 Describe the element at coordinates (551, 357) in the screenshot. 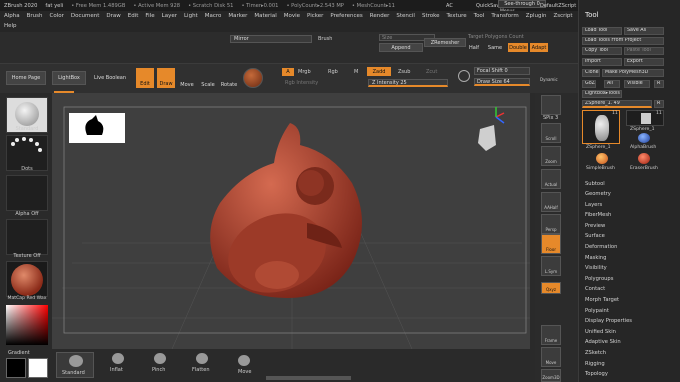

I see `move-view-button: Move` at that location.